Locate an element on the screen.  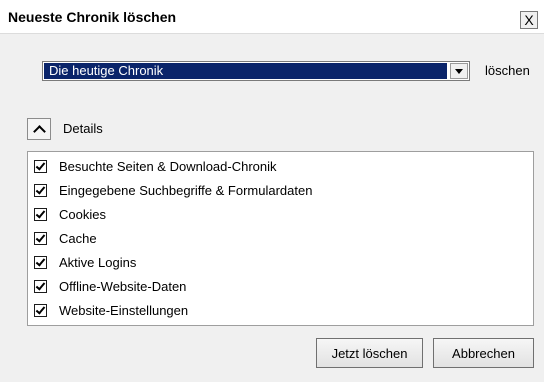
title-bar: Neueste Chronik löschen X is located at coordinates (272, 17).